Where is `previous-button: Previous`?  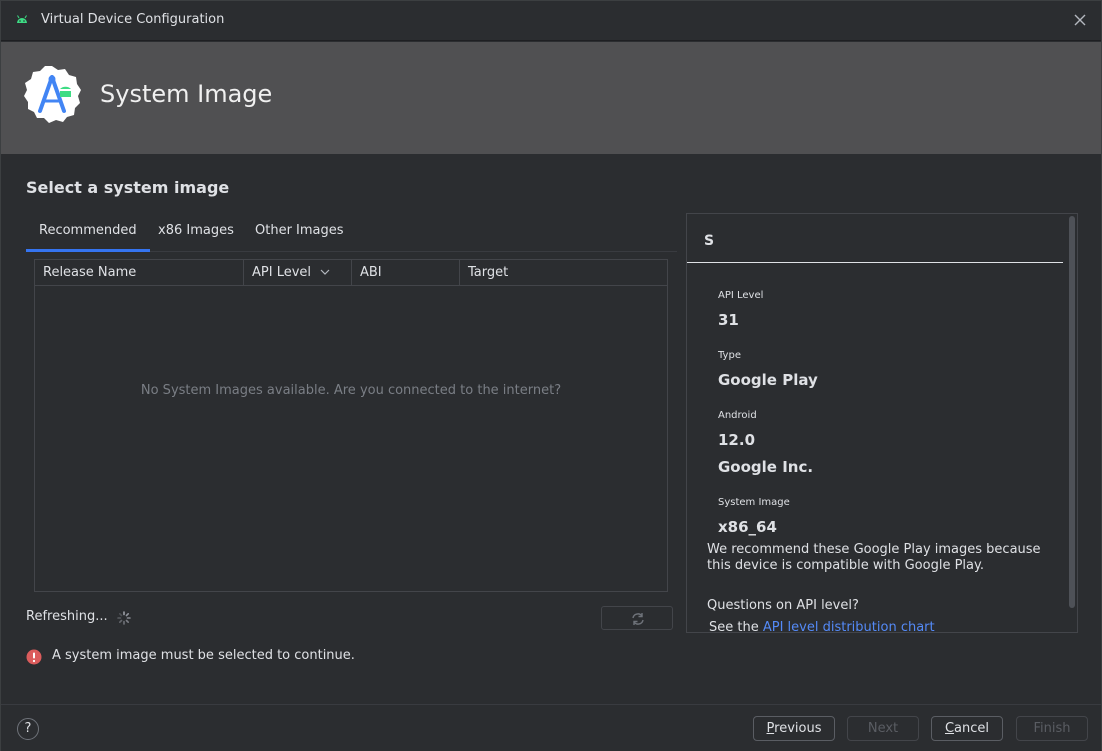
previous-button: Previous is located at coordinates (794, 728).